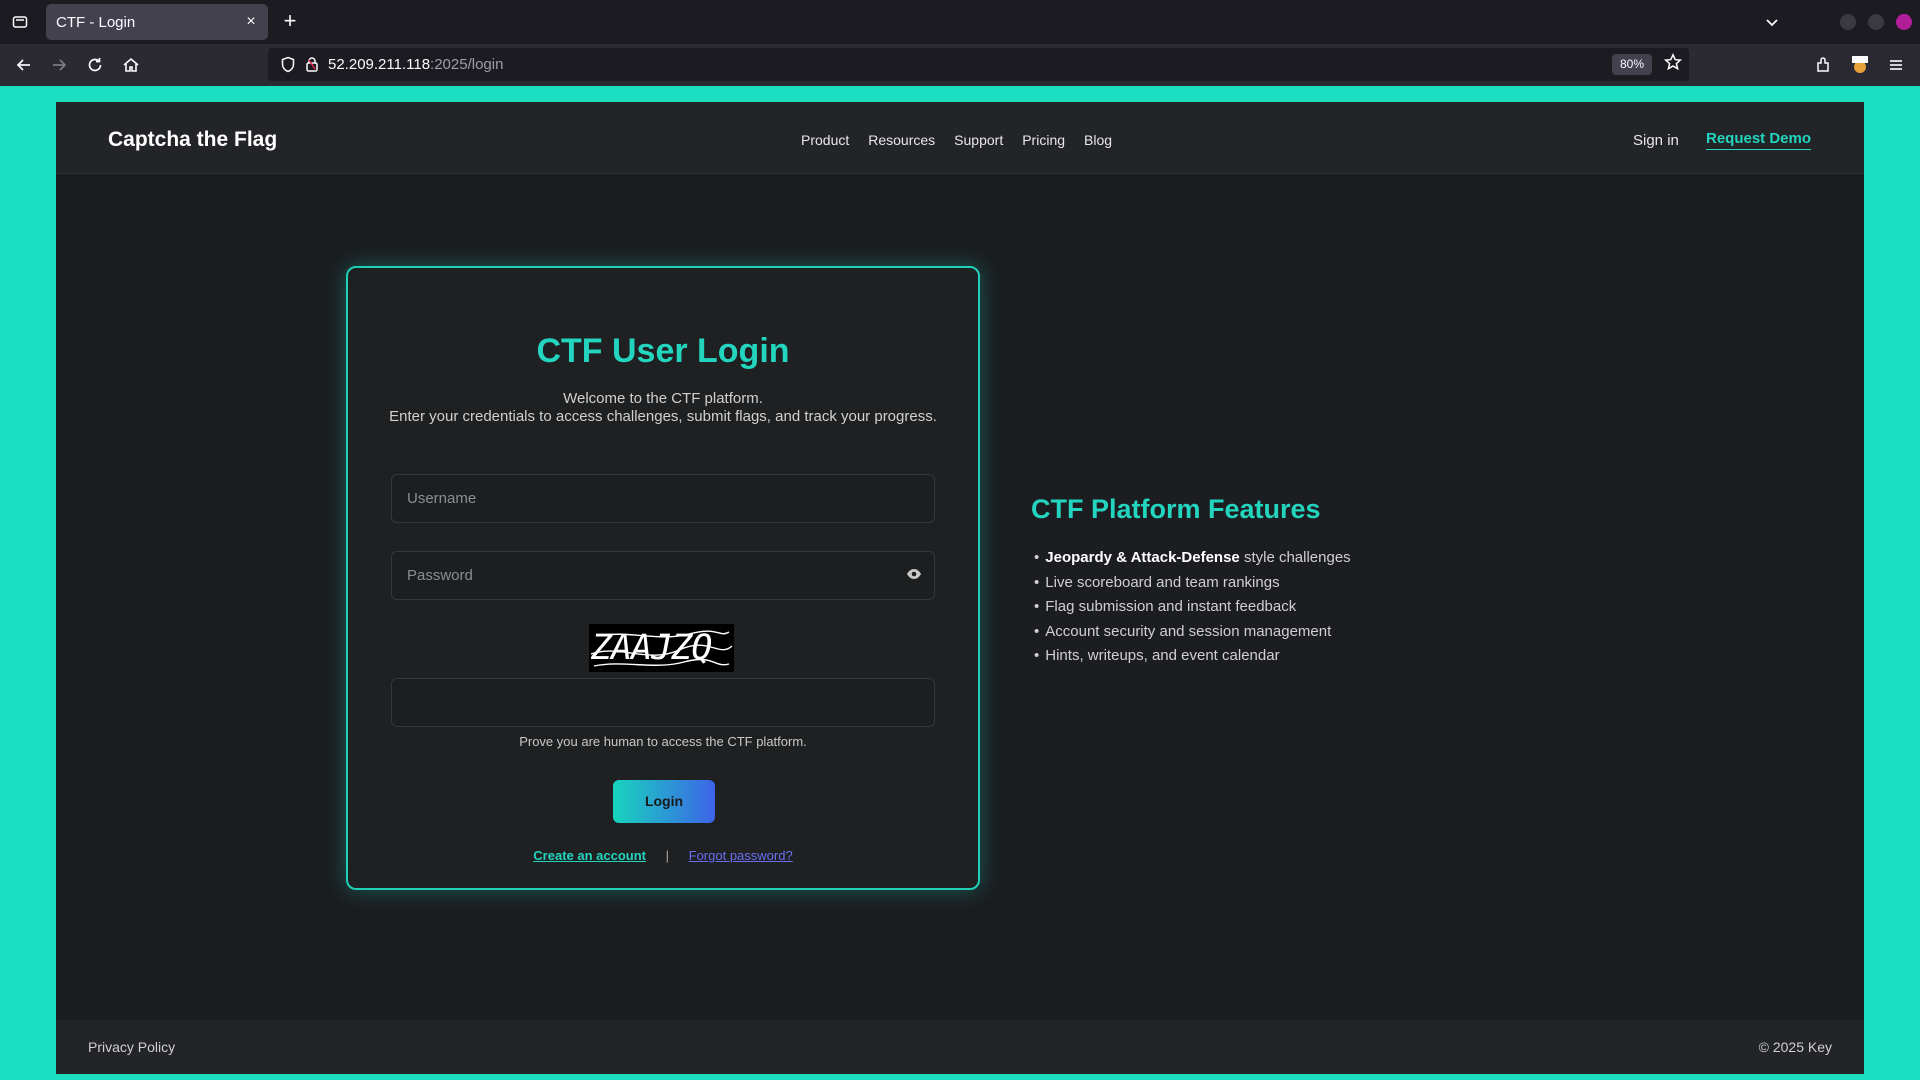 The image size is (1920, 1080). Describe the element at coordinates (440, 575) in the screenshot. I see `password-placeholder: Password` at that location.